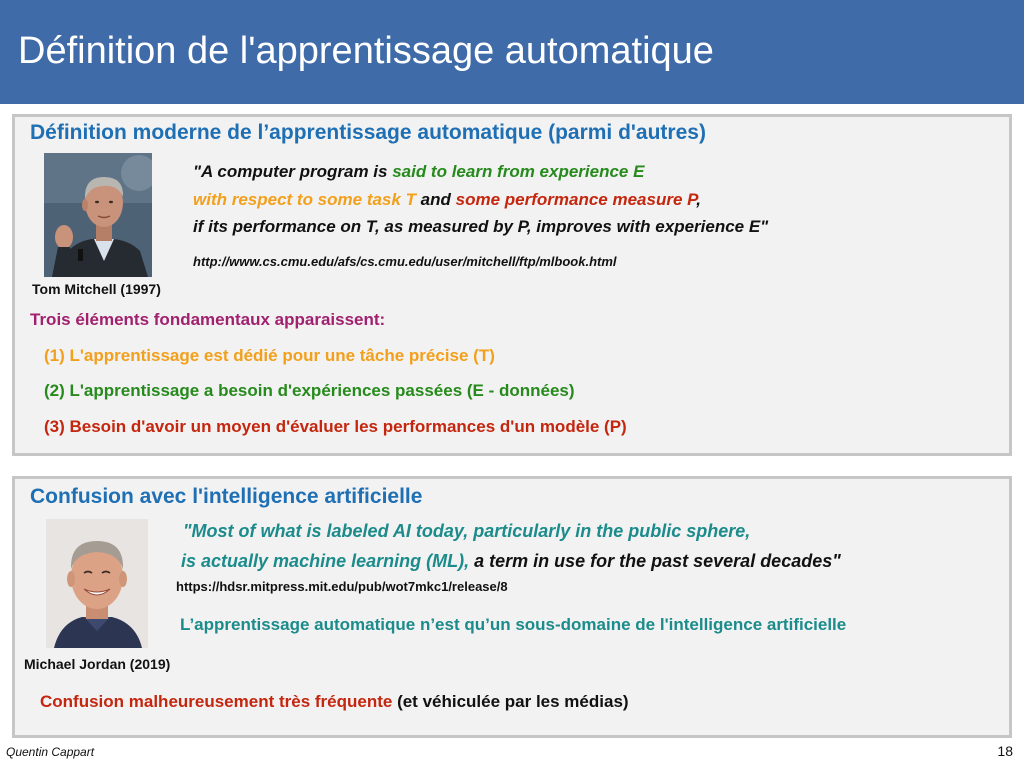 The image size is (1024, 768). I want to click on quote-text: "A computer program is, so click(293, 171).